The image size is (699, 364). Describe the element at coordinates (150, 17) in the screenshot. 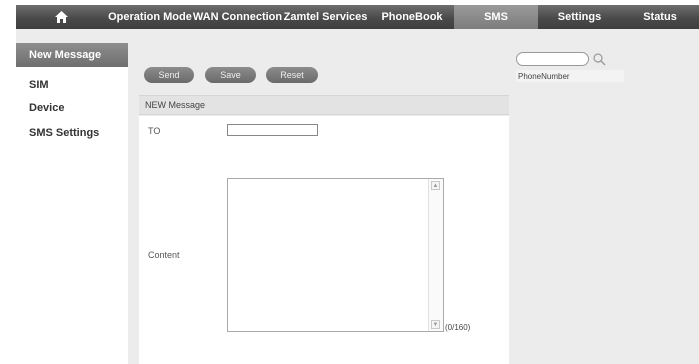

I see `nav-operation-mode: Operation Mode` at that location.